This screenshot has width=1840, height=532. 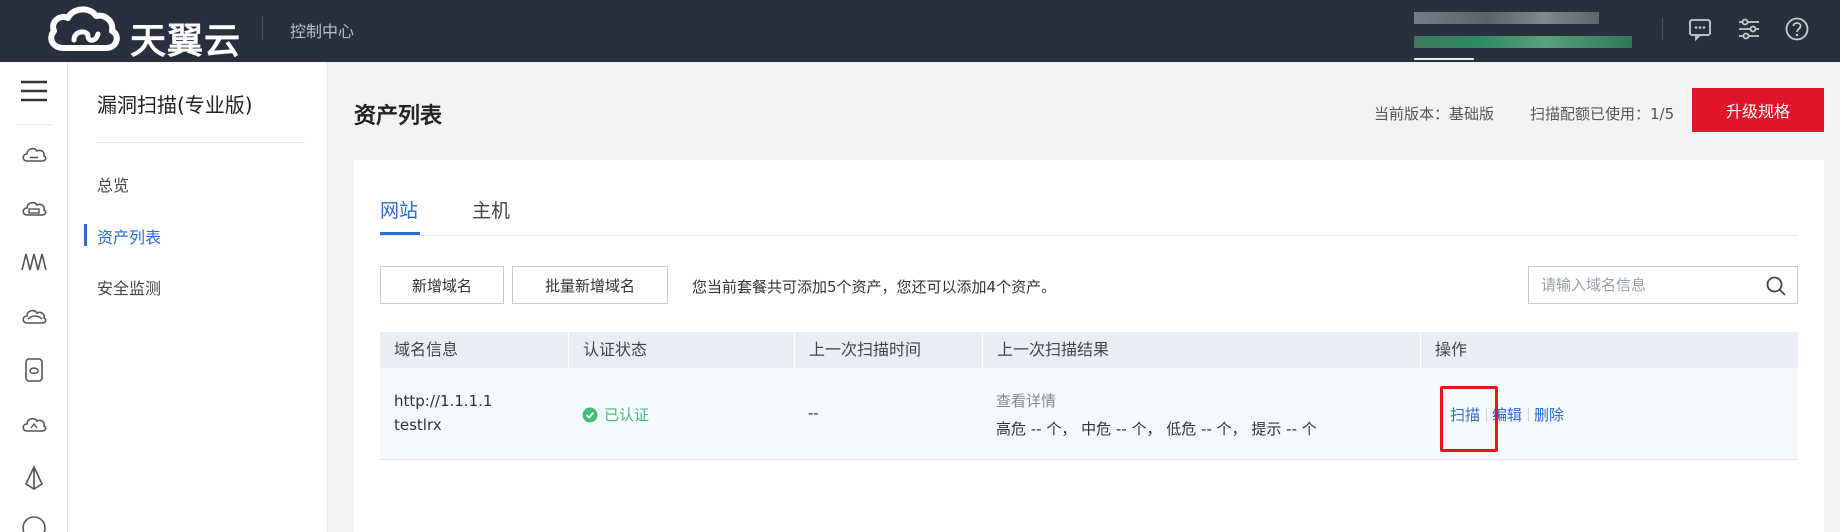 What do you see at coordinates (113, 184) in the screenshot?
I see `sidebar-item-overview: 总览` at bounding box center [113, 184].